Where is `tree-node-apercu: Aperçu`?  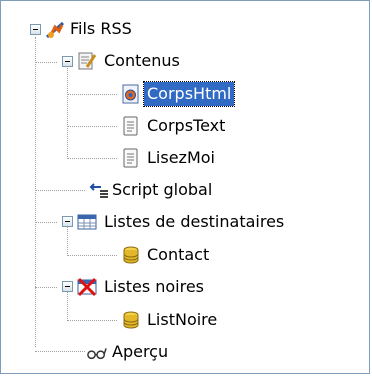
tree-node-apercu: Aperçu is located at coordinates (140, 352).